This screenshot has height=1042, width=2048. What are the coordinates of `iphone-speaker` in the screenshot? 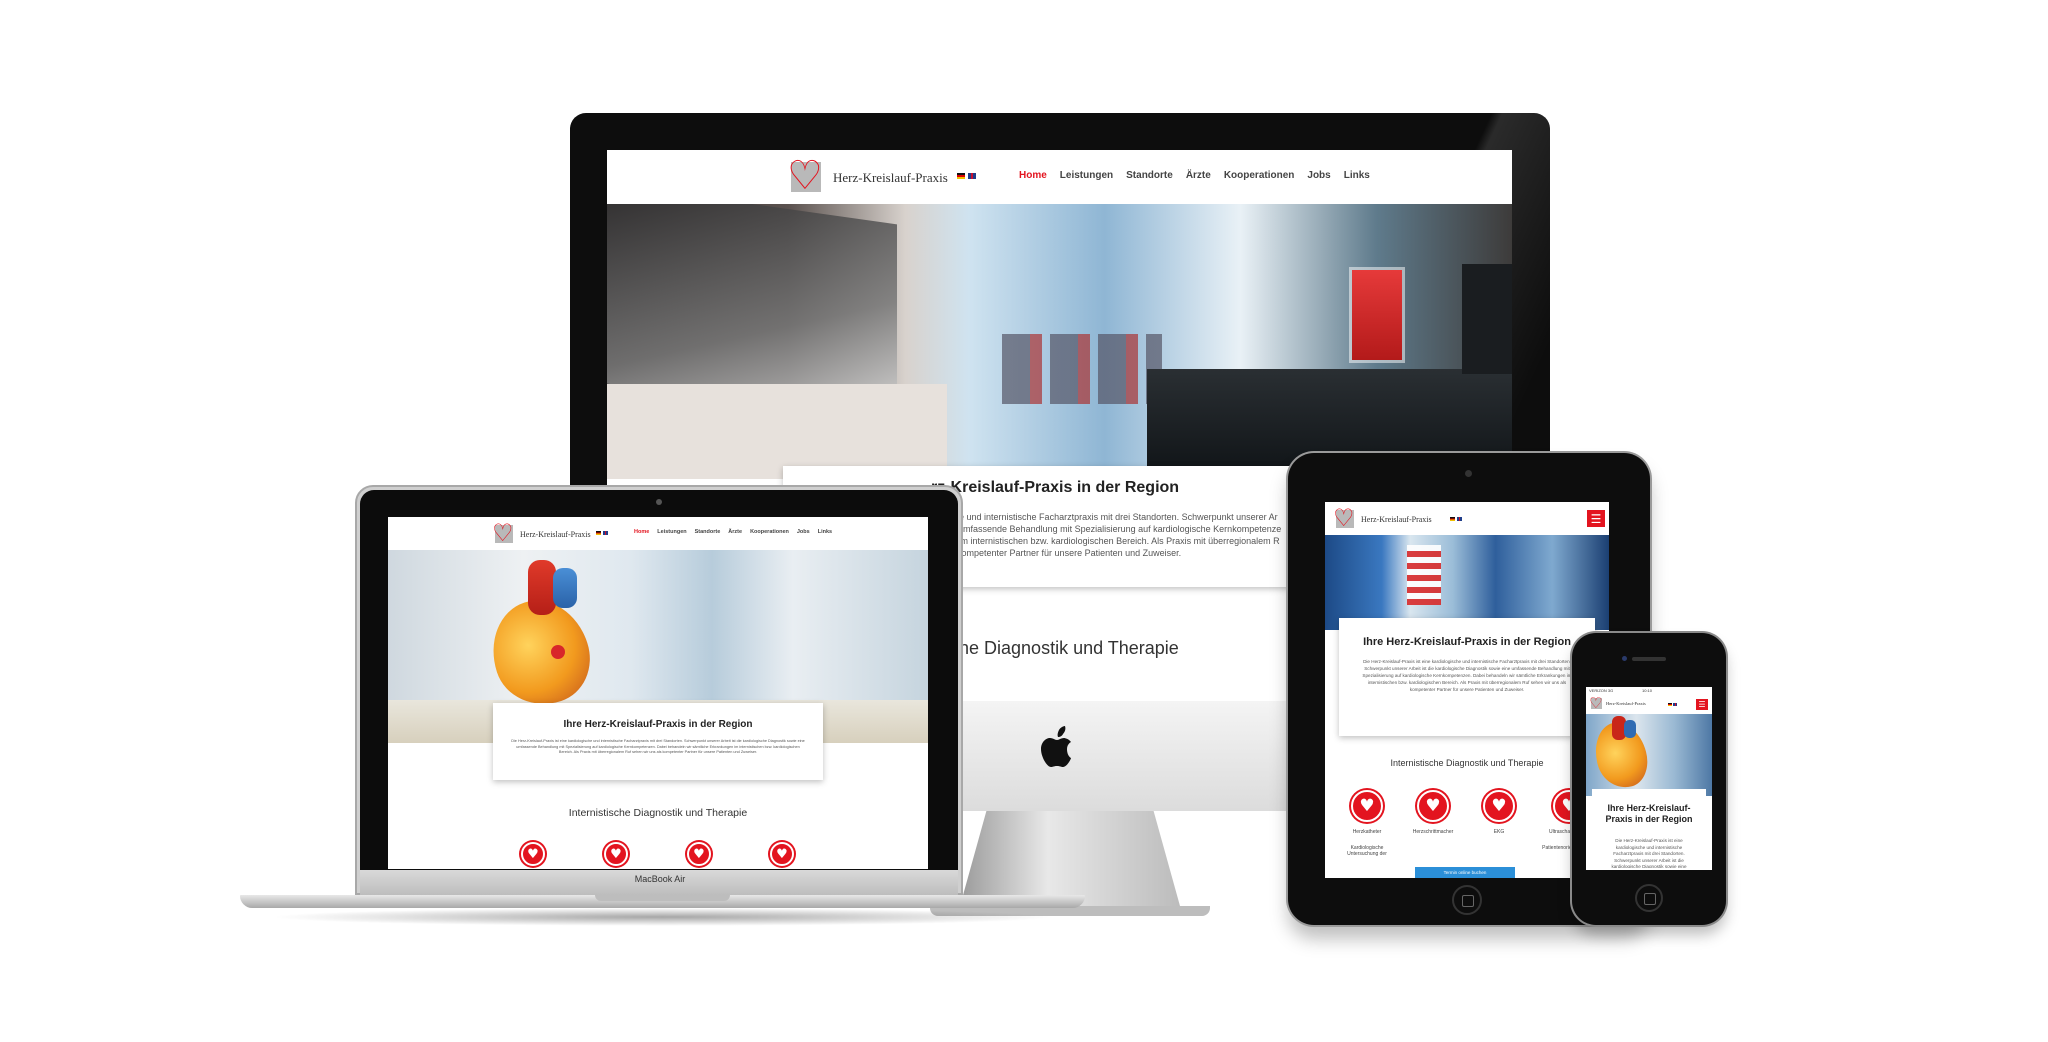 It's located at (1649, 659).